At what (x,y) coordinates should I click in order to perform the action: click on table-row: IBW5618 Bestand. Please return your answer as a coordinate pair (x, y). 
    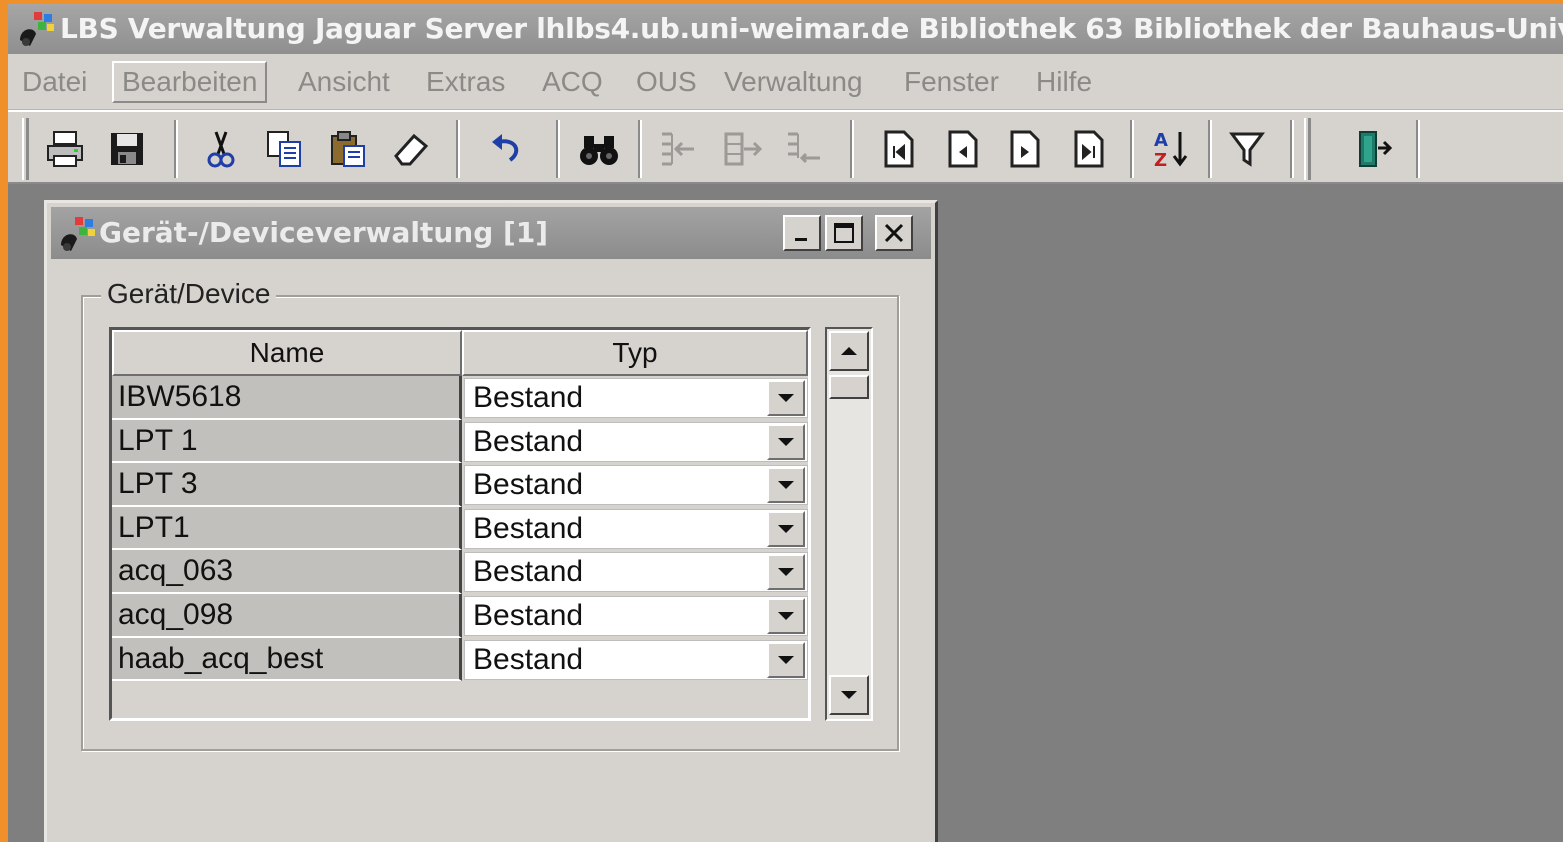
    Looking at the image, I should click on (460, 398).